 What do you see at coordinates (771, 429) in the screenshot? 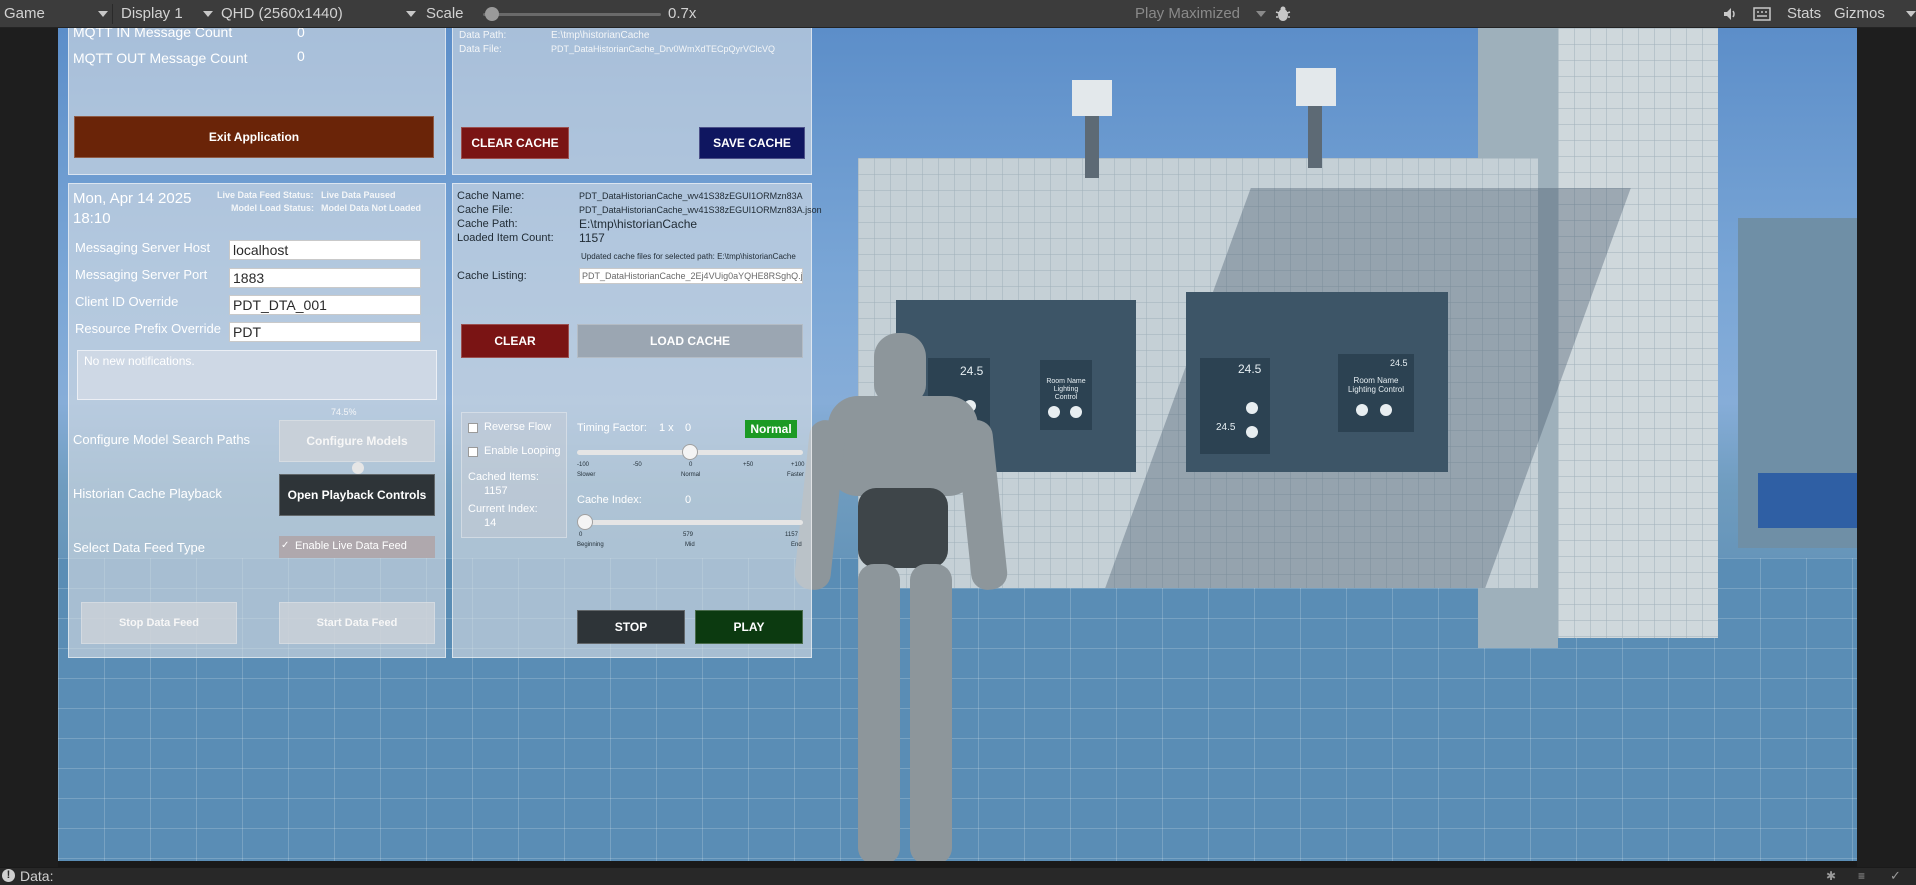
I see `speed-badge: Normal` at bounding box center [771, 429].